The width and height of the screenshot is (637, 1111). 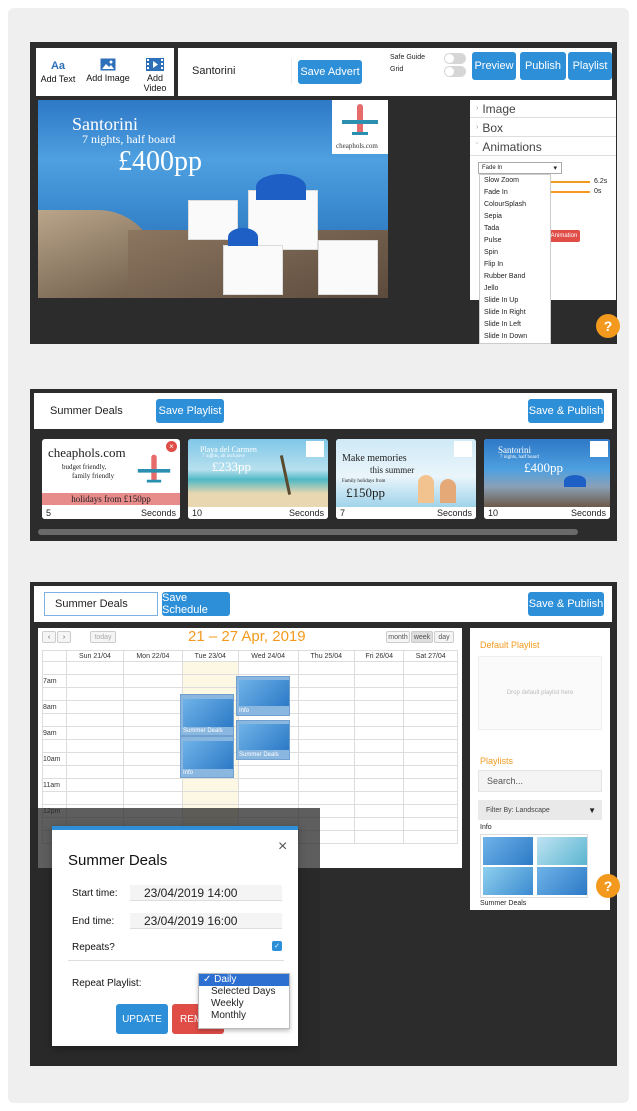 What do you see at coordinates (235, 71) in the screenshot?
I see `advert-name-input: Santorini` at bounding box center [235, 71].